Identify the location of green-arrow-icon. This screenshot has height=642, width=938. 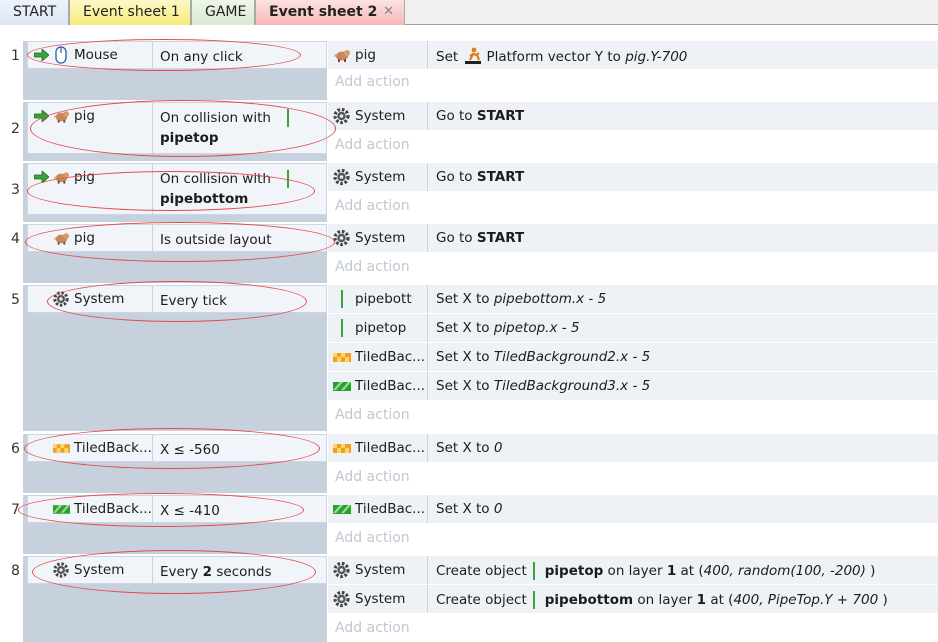
(41, 116).